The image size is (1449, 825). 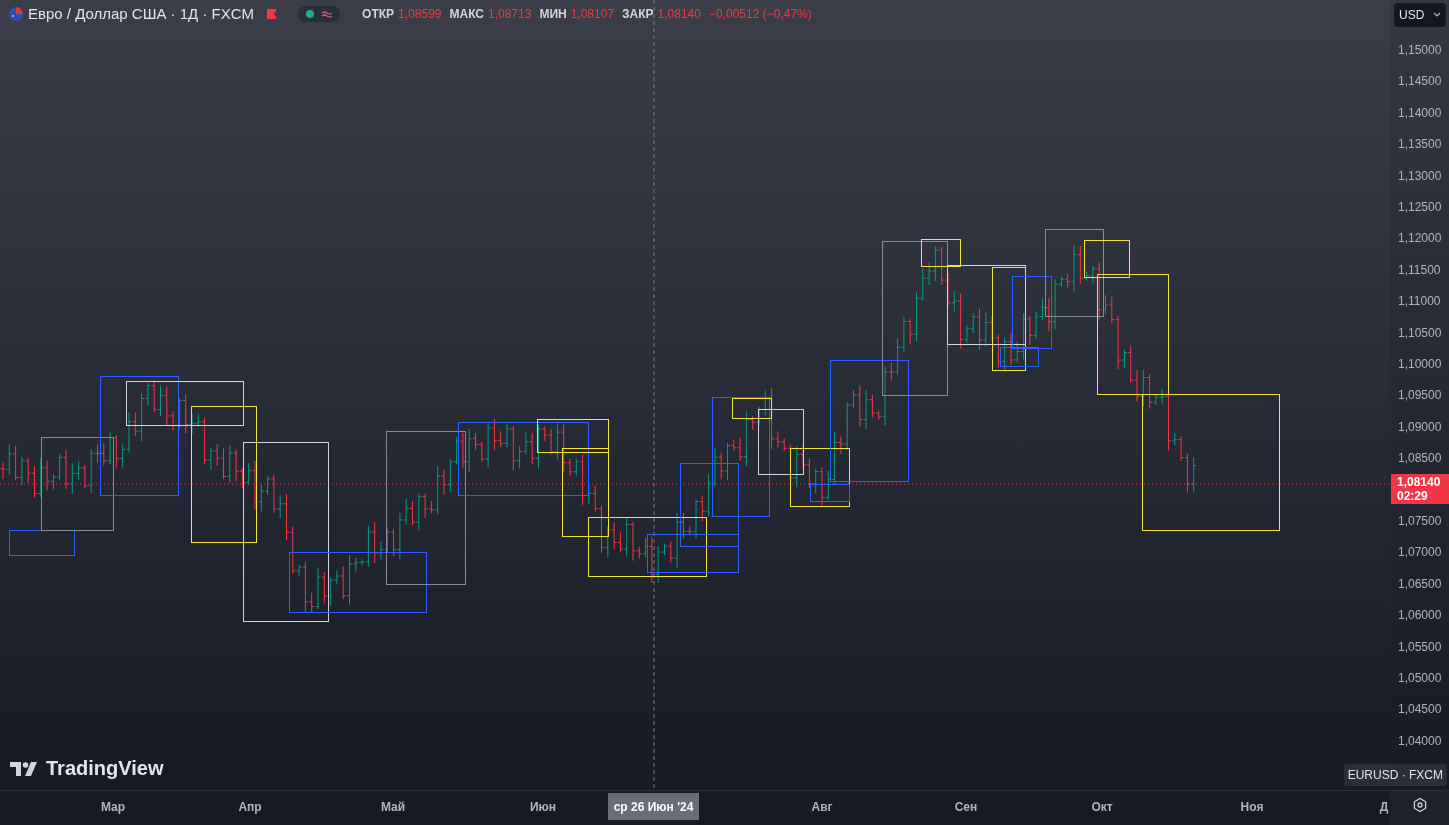 What do you see at coordinates (1420, 207) in the screenshot?
I see `price-tick: 1,12500` at bounding box center [1420, 207].